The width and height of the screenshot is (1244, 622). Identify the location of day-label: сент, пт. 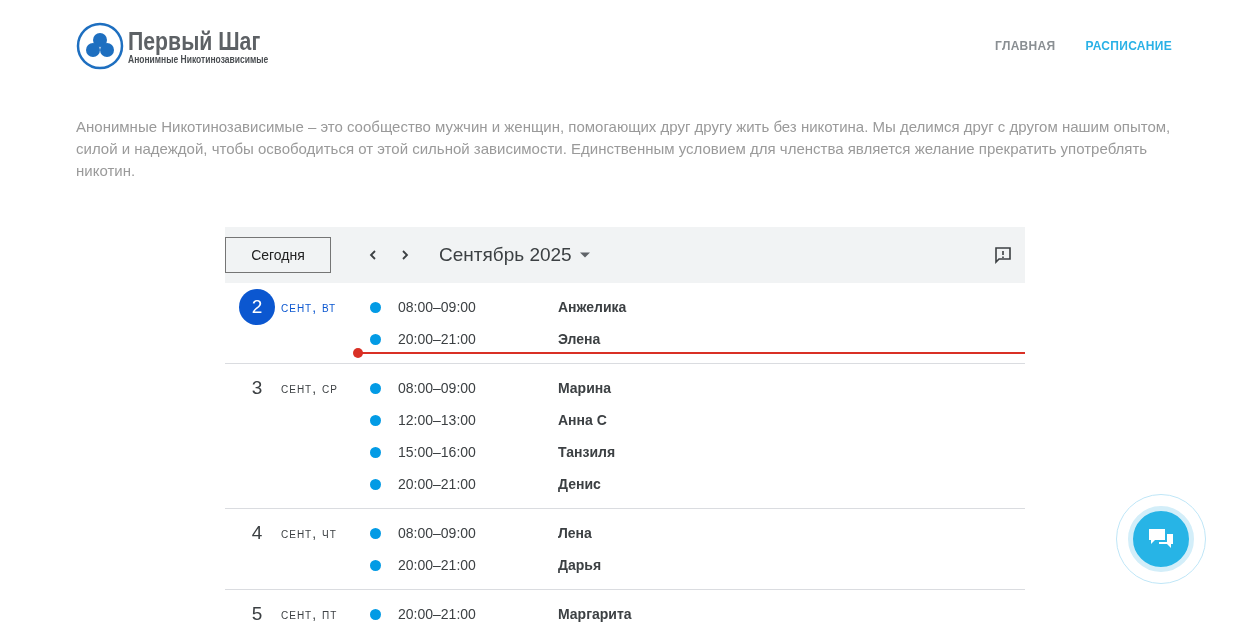
(309, 614).